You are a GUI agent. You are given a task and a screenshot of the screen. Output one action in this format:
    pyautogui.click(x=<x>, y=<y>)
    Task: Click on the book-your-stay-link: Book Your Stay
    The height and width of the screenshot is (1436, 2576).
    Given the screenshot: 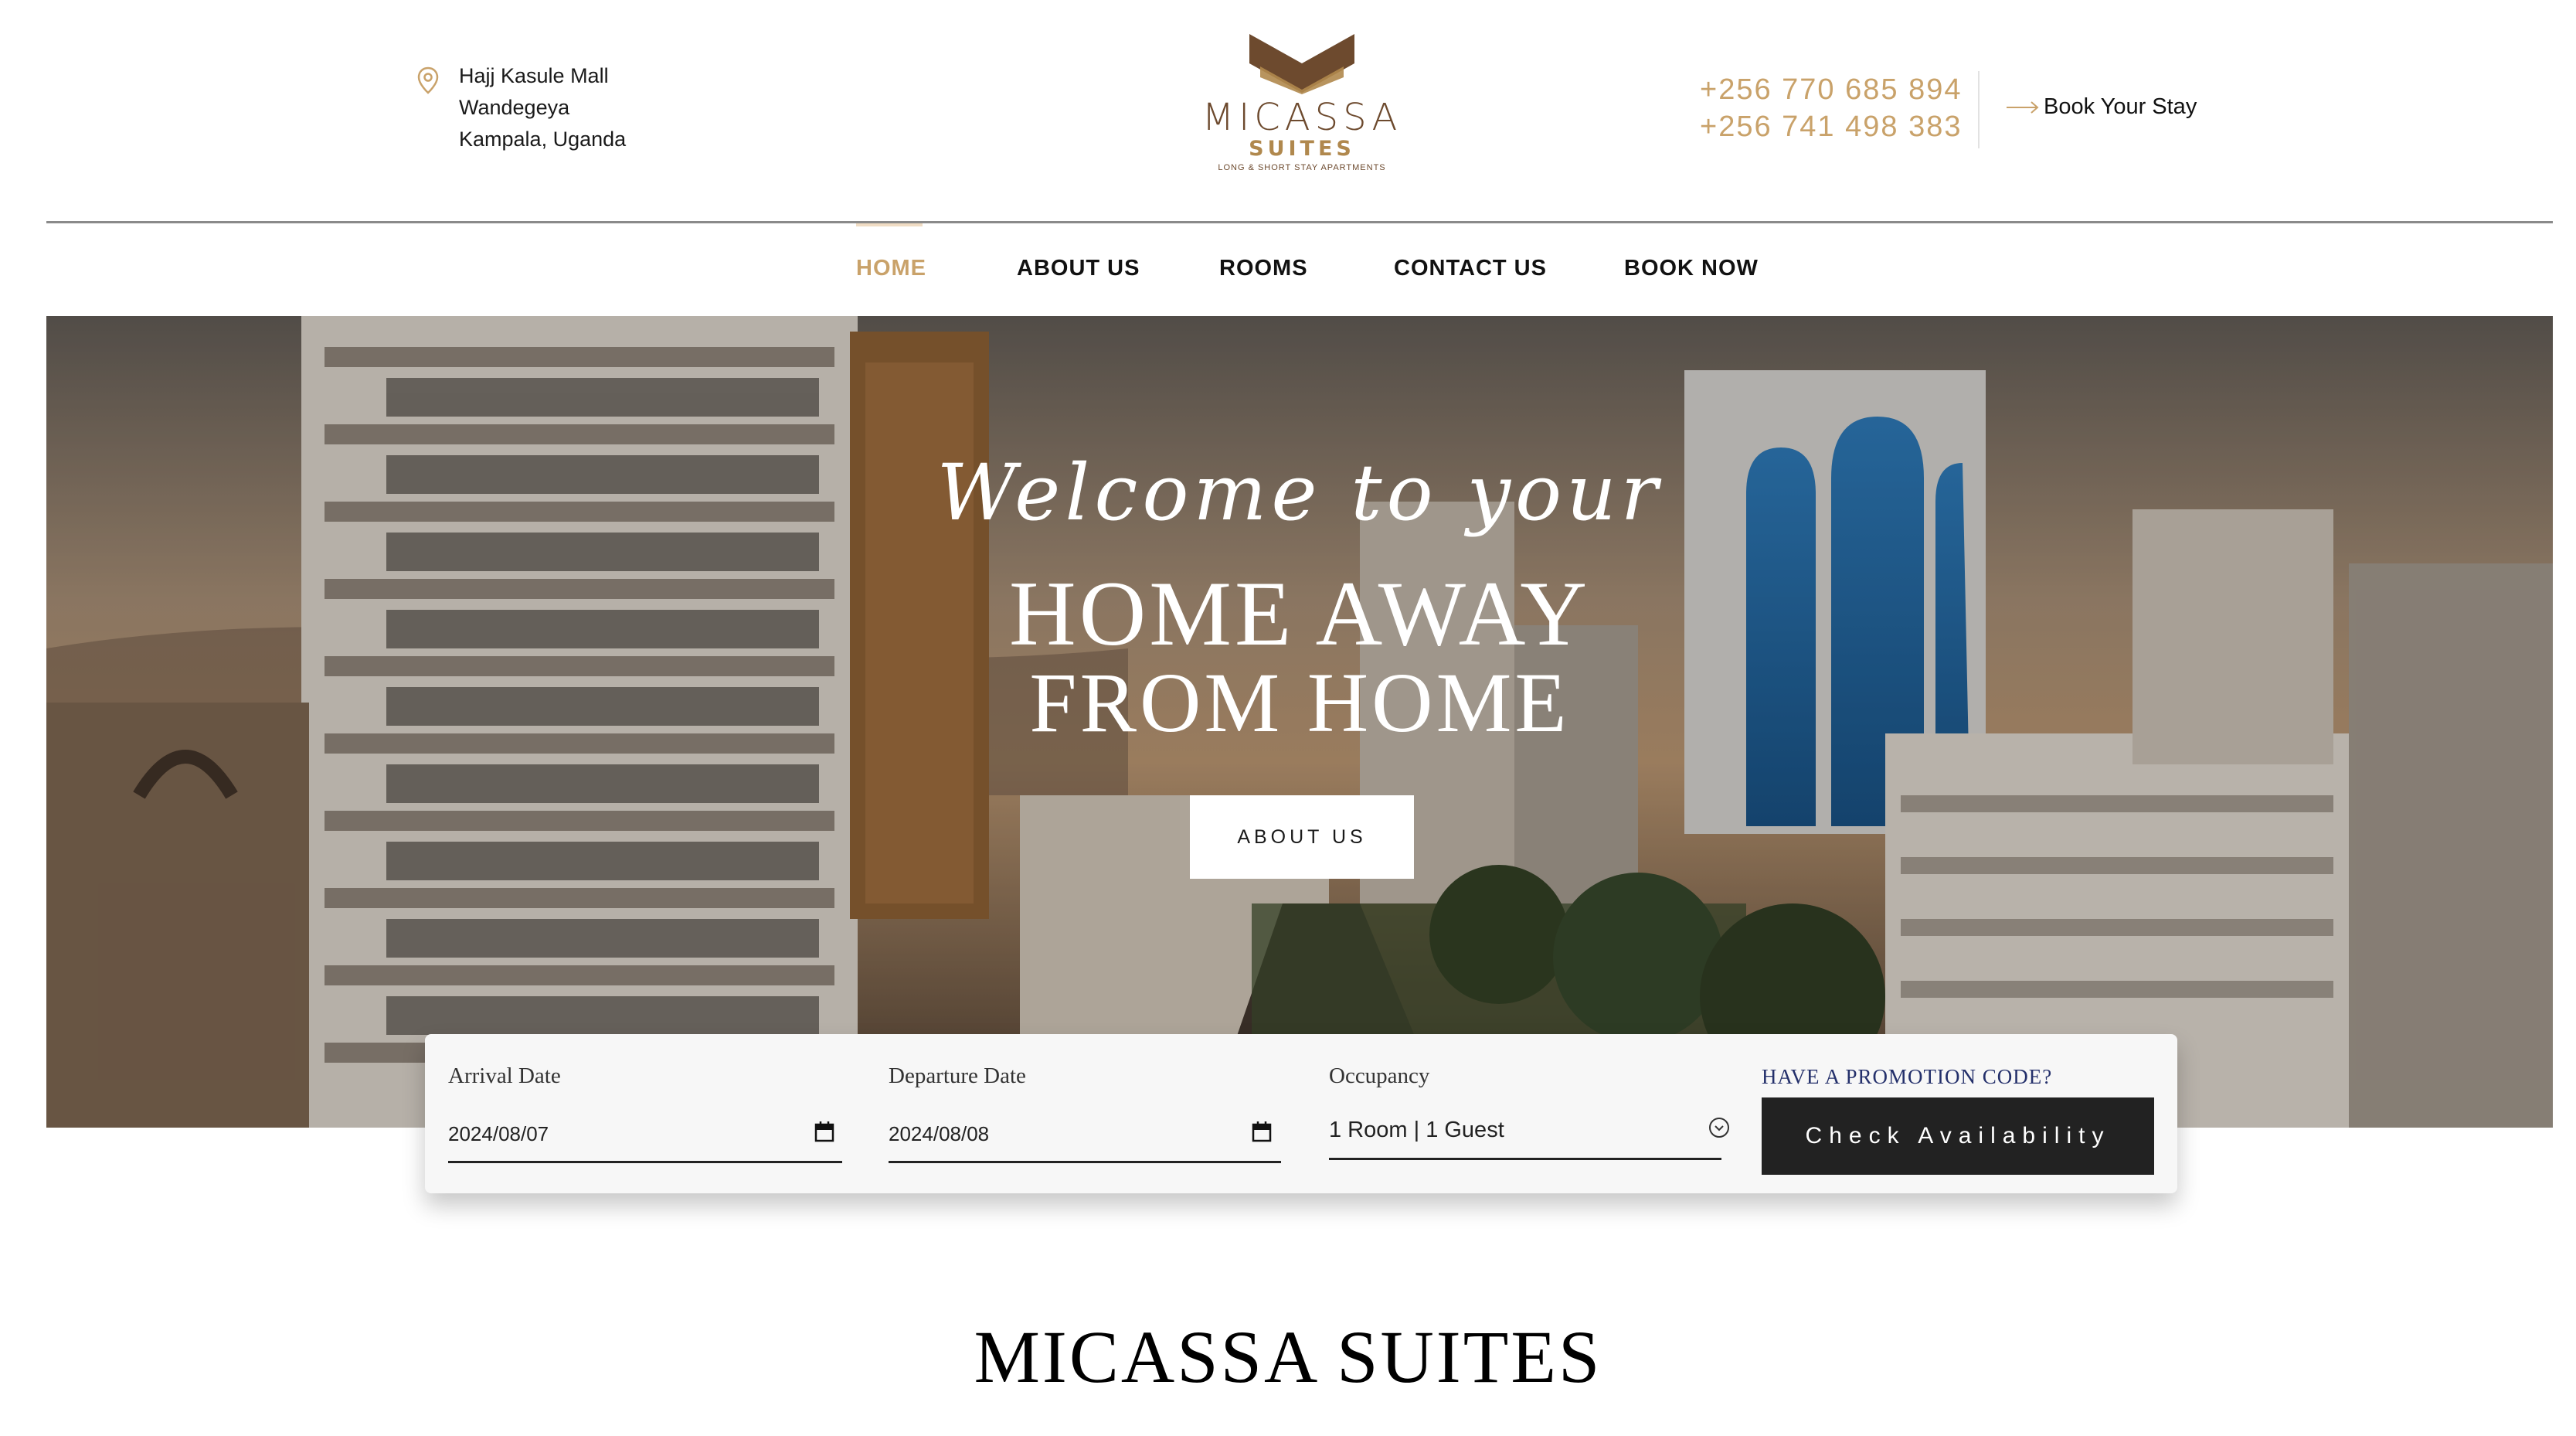 What is the action you would take?
    pyautogui.click(x=2101, y=107)
    